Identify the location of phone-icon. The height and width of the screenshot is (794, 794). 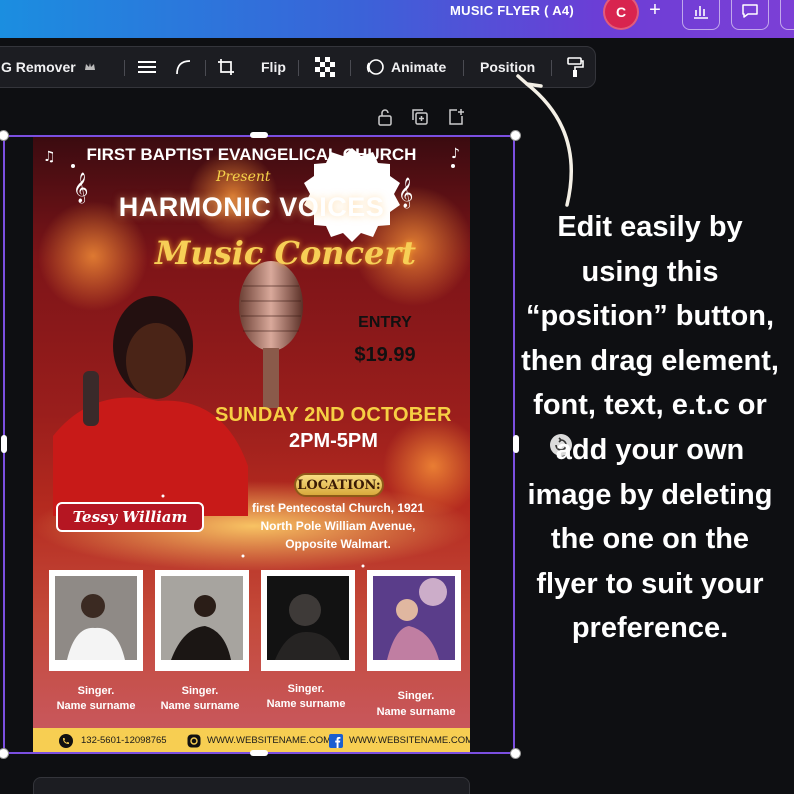
(66, 740).